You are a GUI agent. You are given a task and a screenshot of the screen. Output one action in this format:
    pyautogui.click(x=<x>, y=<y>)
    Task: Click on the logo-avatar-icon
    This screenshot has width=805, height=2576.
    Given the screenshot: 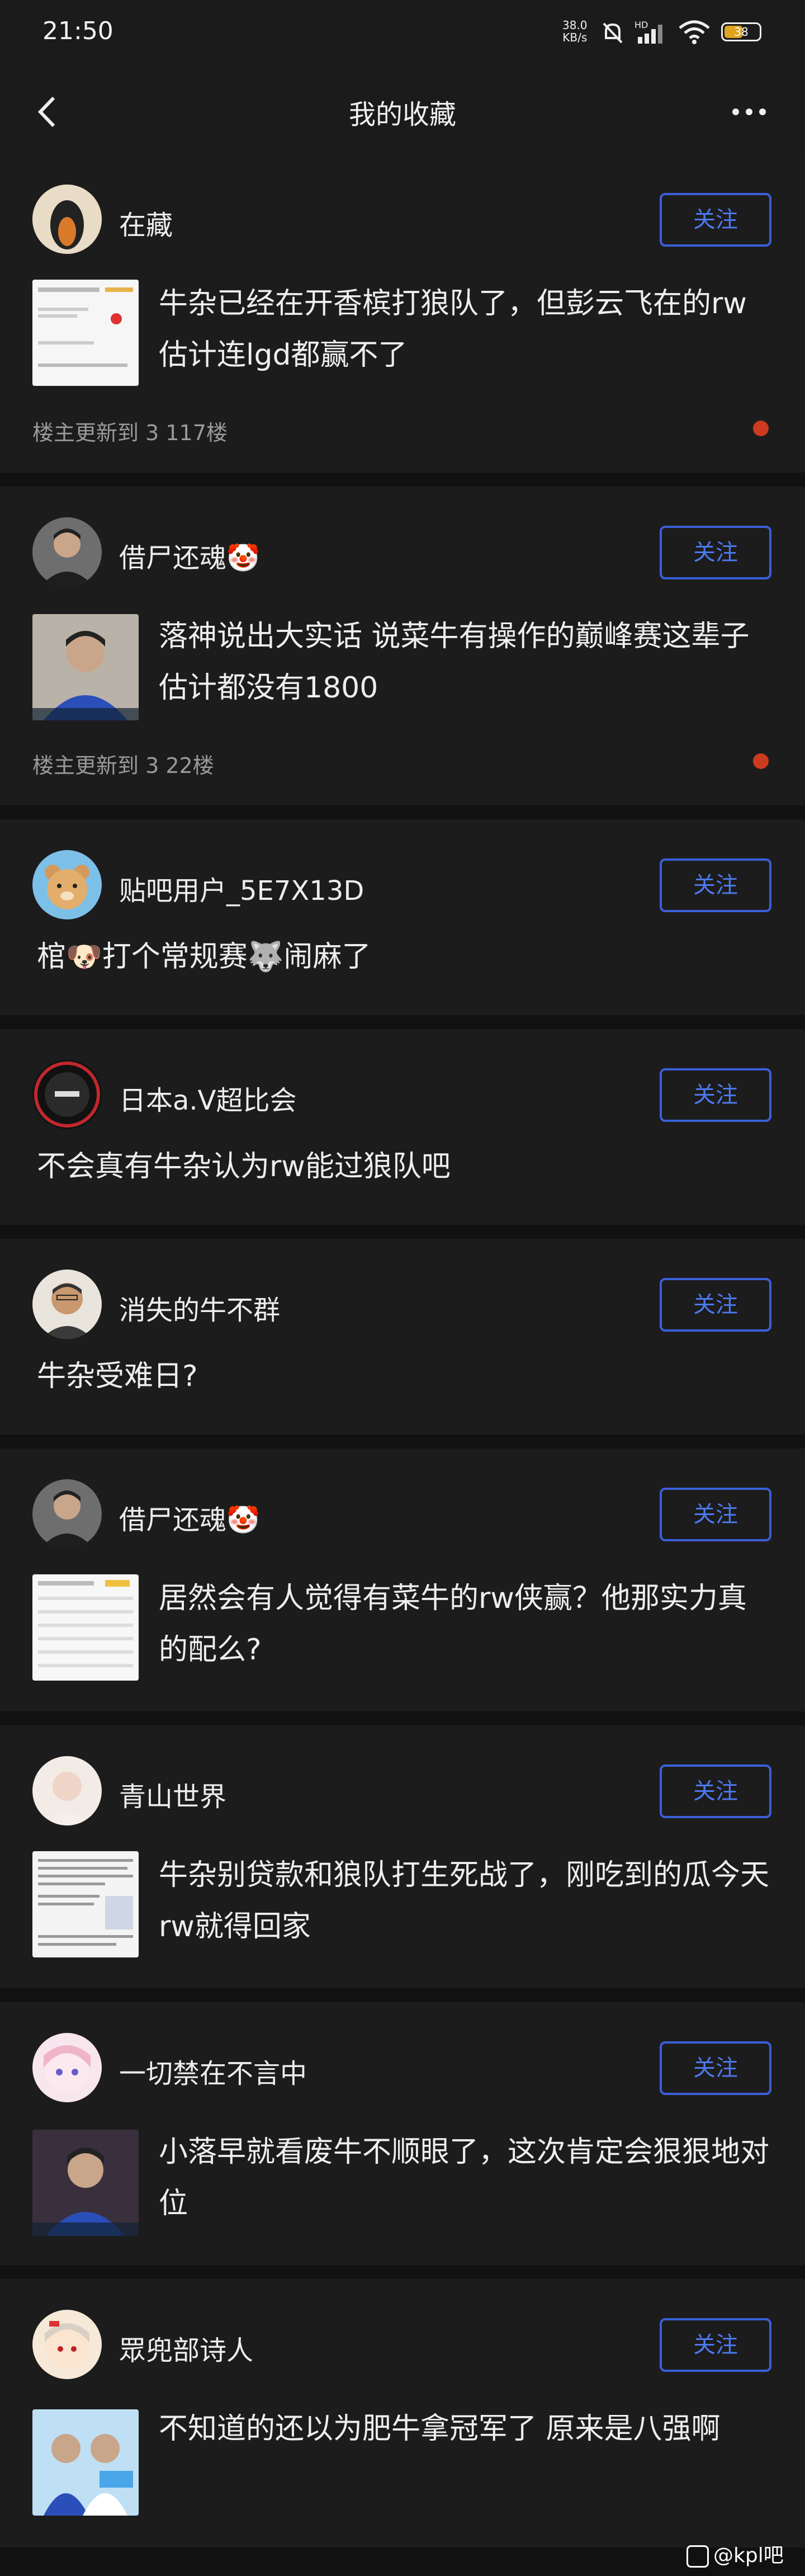 What is the action you would take?
    pyautogui.click(x=67, y=1094)
    